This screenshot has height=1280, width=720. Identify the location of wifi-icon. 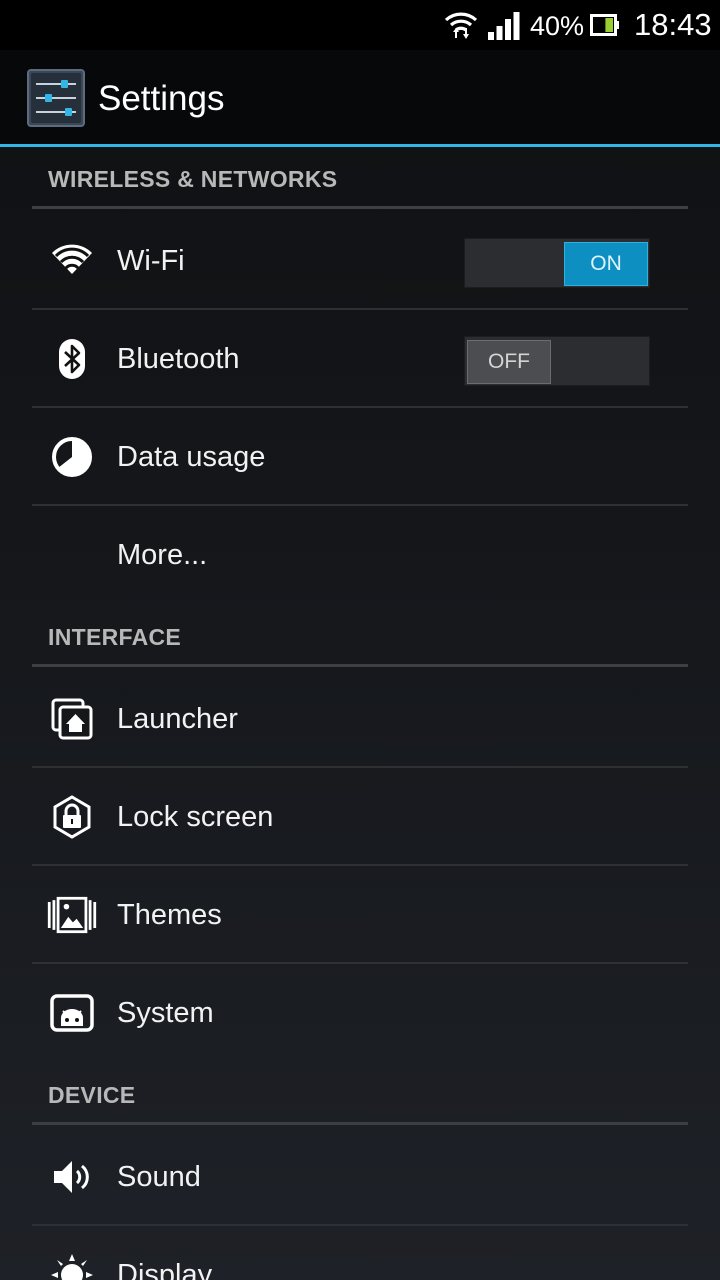
(72, 259).